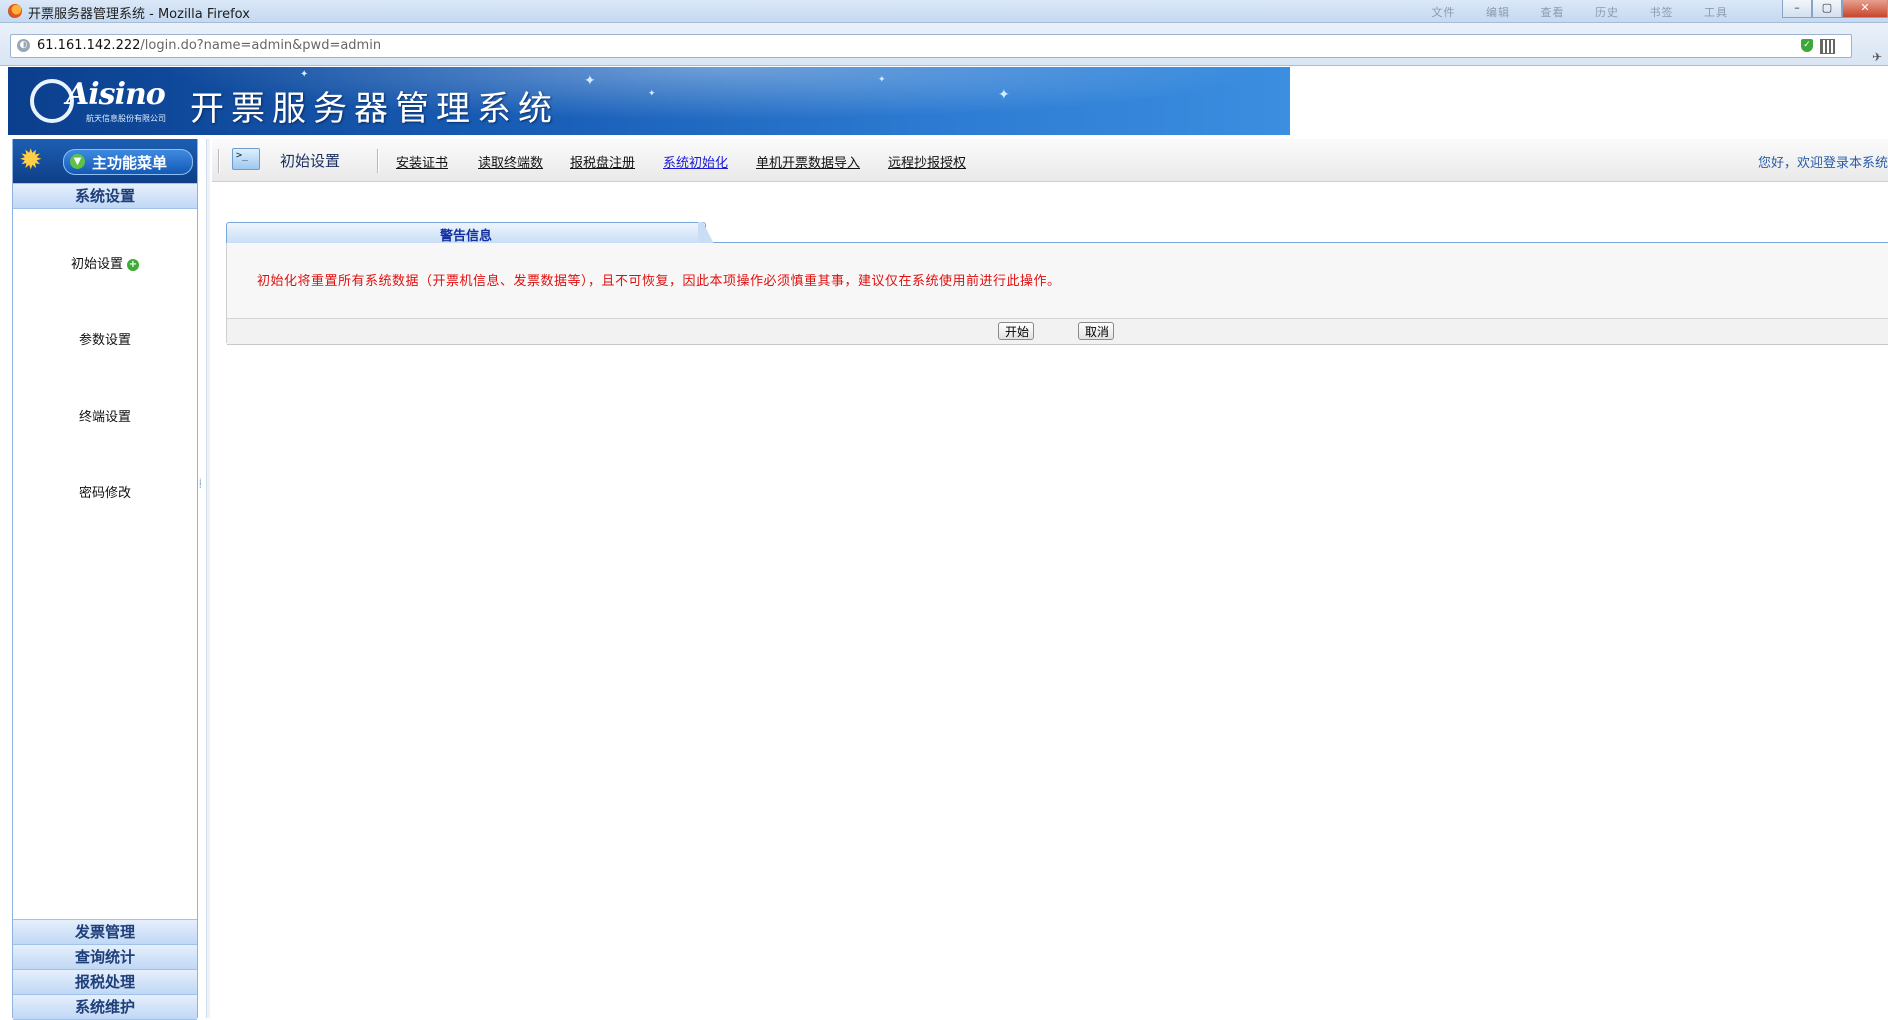 The height and width of the screenshot is (1020, 1888). What do you see at coordinates (1877, 57) in the screenshot?
I see `addon-icon: ✈` at bounding box center [1877, 57].